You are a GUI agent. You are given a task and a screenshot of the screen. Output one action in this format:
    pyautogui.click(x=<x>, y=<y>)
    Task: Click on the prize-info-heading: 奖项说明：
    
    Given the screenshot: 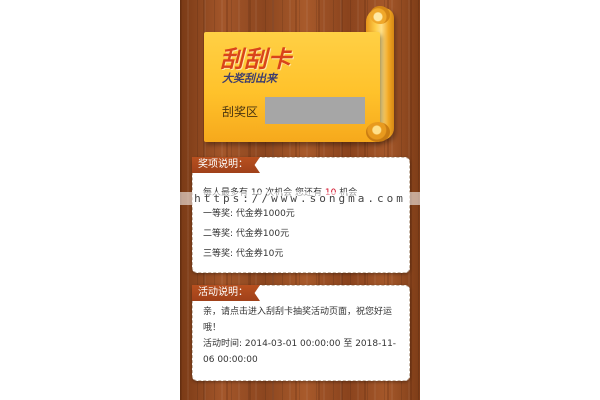 What is the action you would take?
    pyautogui.click(x=226, y=165)
    